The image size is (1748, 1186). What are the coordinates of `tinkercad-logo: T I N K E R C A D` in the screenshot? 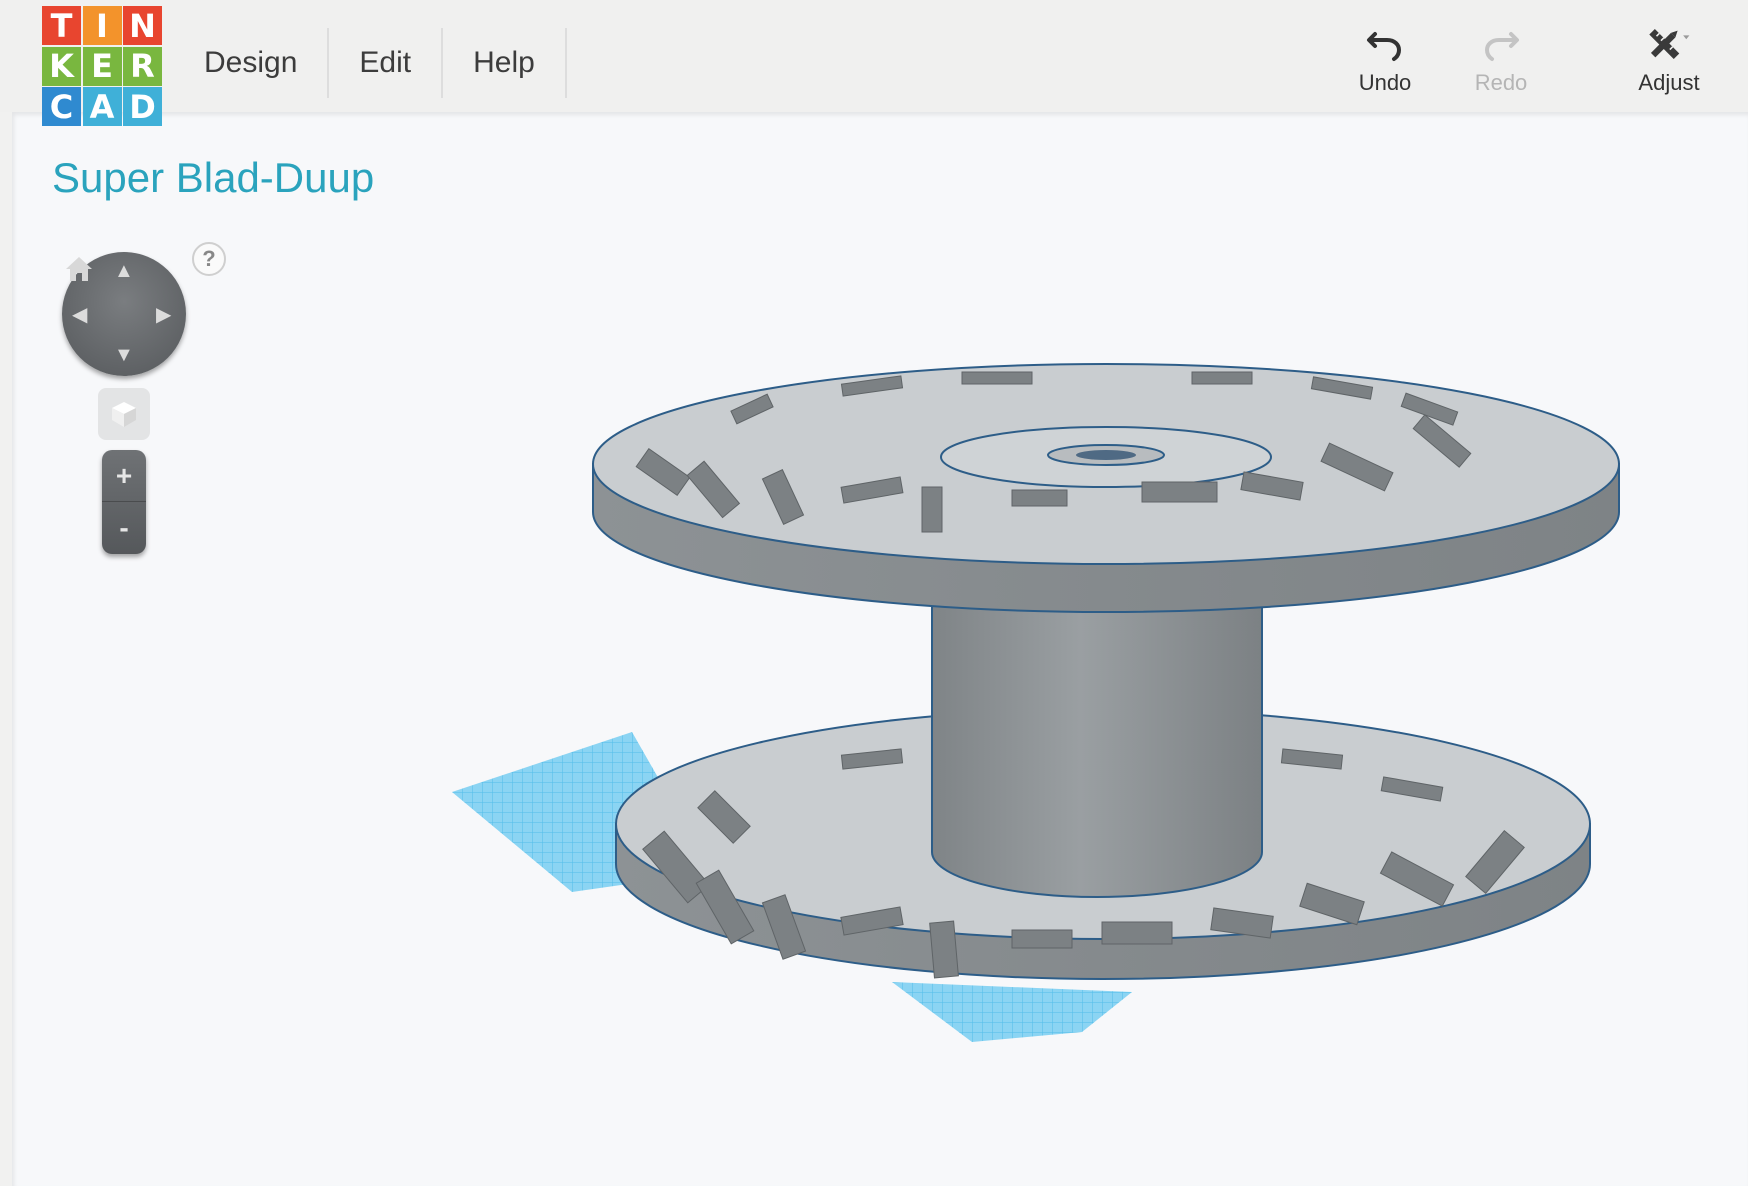 It's located at (102, 66).